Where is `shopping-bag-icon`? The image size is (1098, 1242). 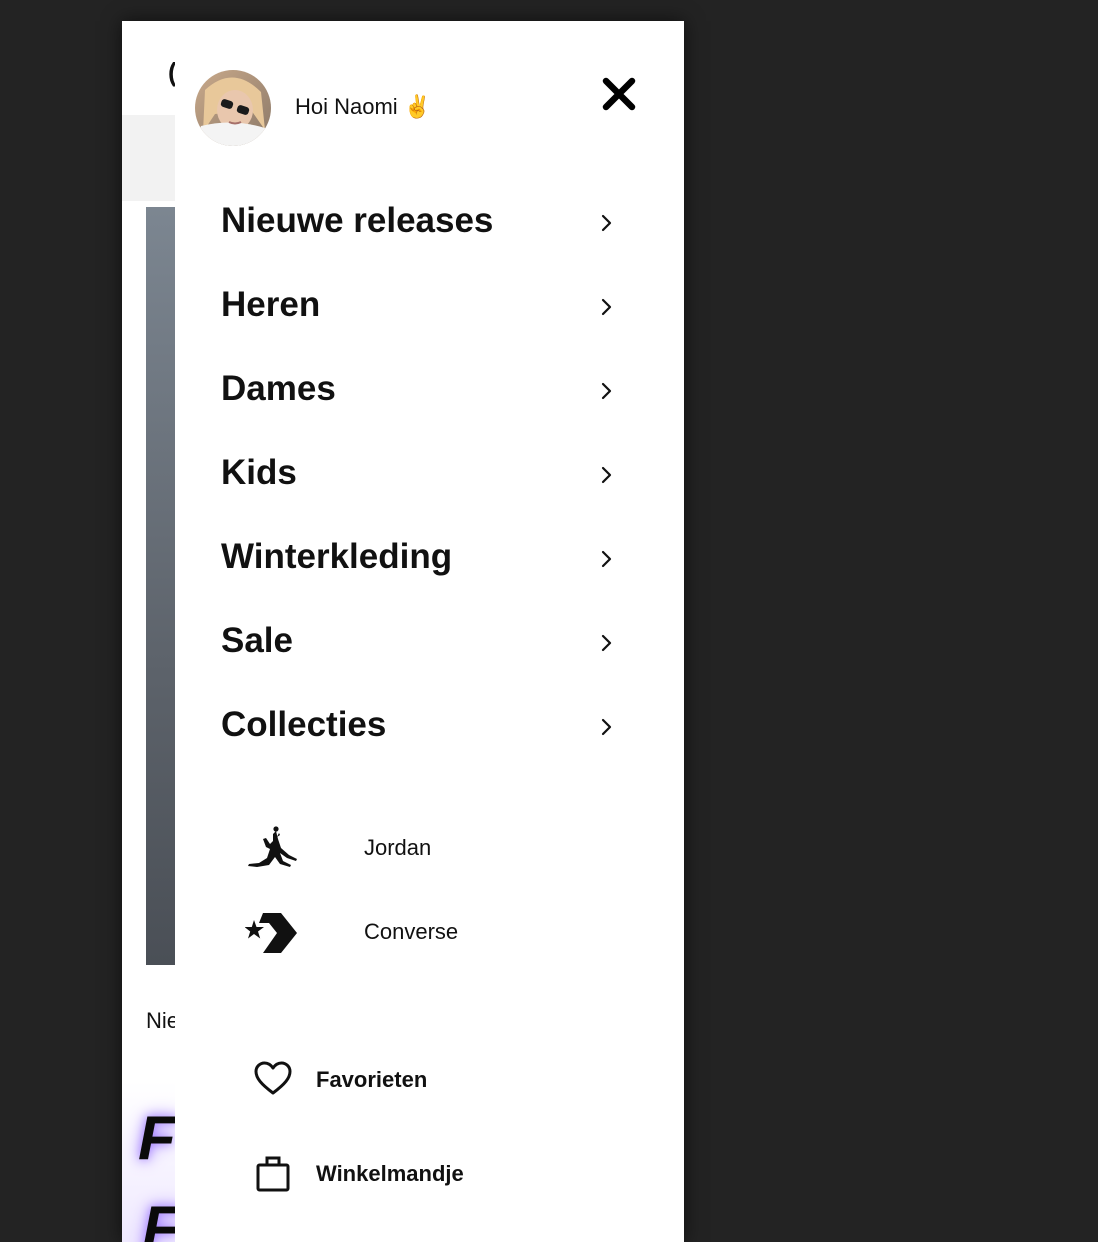 shopping-bag-icon is located at coordinates (273, 1174).